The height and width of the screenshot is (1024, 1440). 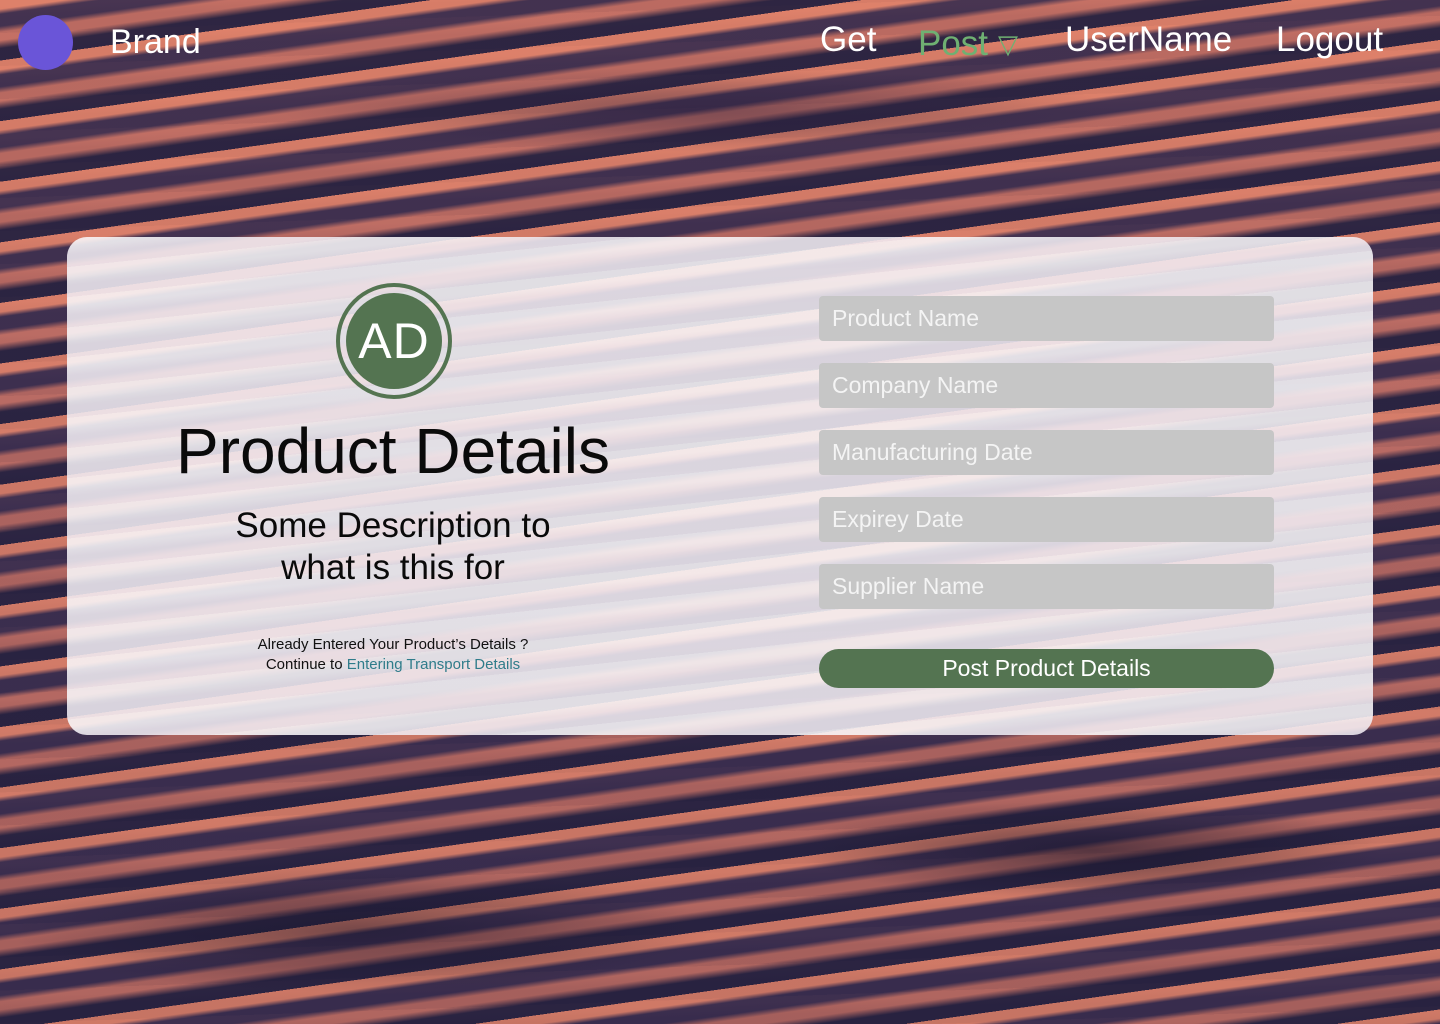 What do you see at coordinates (1008, 44) in the screenshot?
I see `chevron-down-icon: ▽` at bounding box center [1008, 44].